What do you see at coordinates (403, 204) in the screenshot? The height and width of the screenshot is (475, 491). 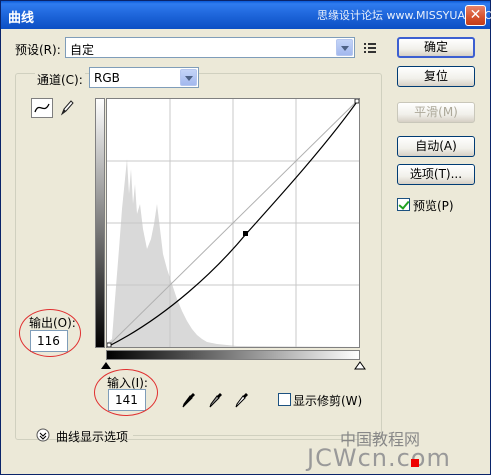 I see `preview-checkbox` at bounding box center [403, 204].